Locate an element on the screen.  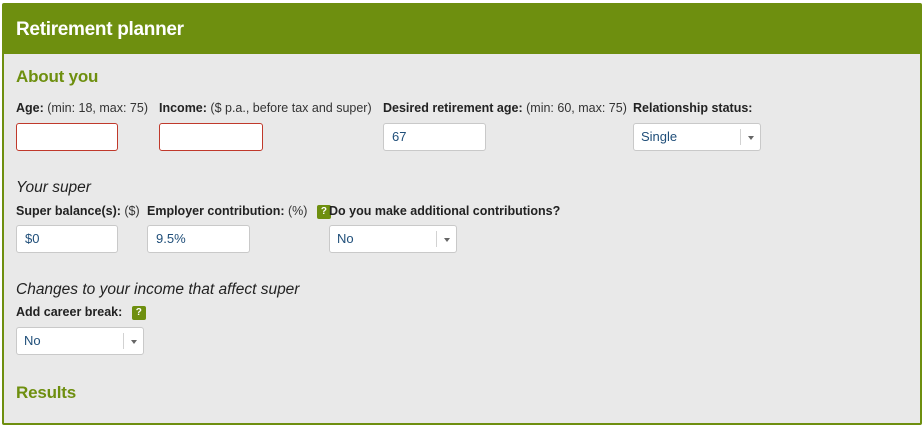
section-title-about-you: About you is located at coordinates (57, 76).